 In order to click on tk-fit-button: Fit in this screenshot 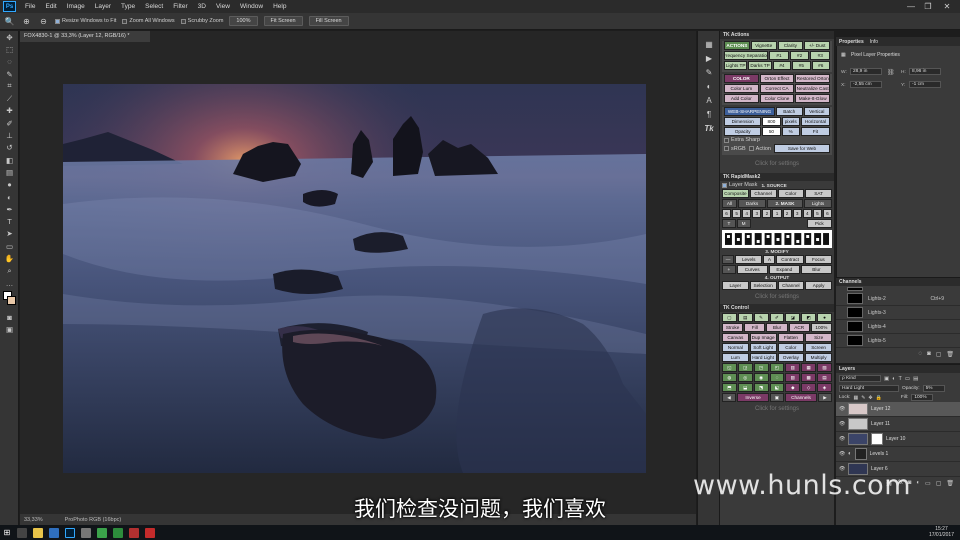, I will do `click(815, 131)`.